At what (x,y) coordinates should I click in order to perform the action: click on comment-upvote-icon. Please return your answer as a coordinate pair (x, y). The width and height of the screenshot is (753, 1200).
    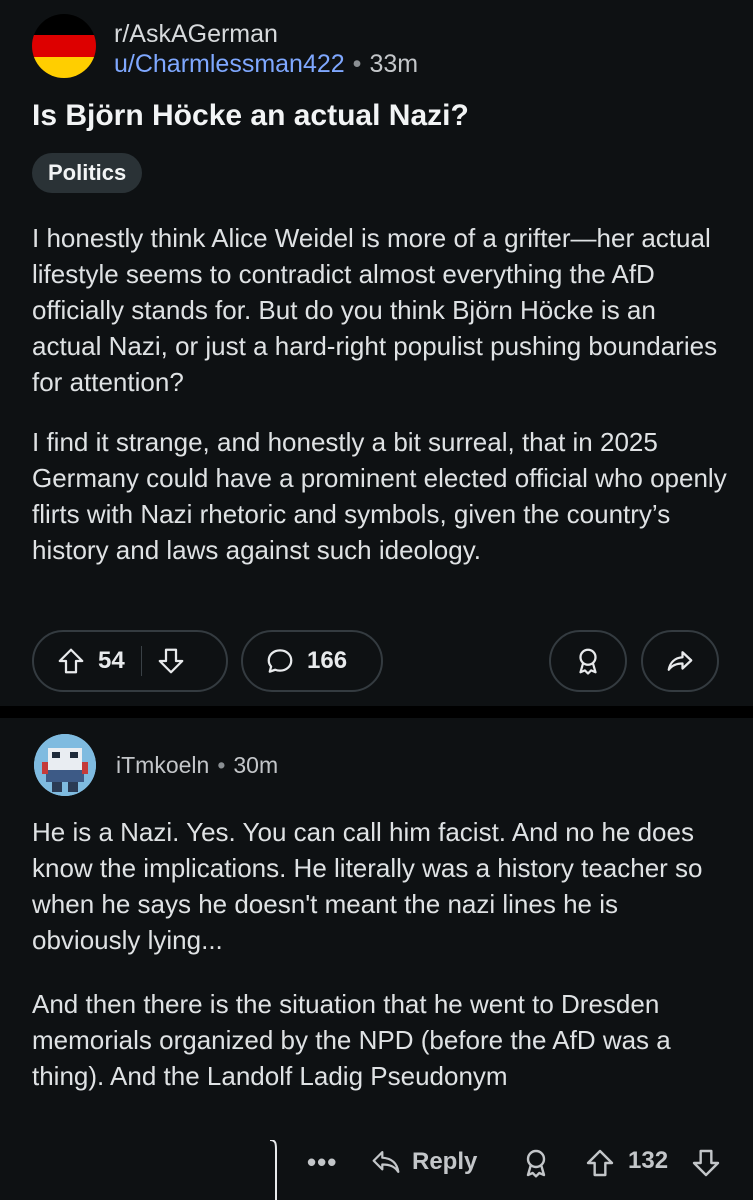
    Looking at the image, I should click on (600, 1163).